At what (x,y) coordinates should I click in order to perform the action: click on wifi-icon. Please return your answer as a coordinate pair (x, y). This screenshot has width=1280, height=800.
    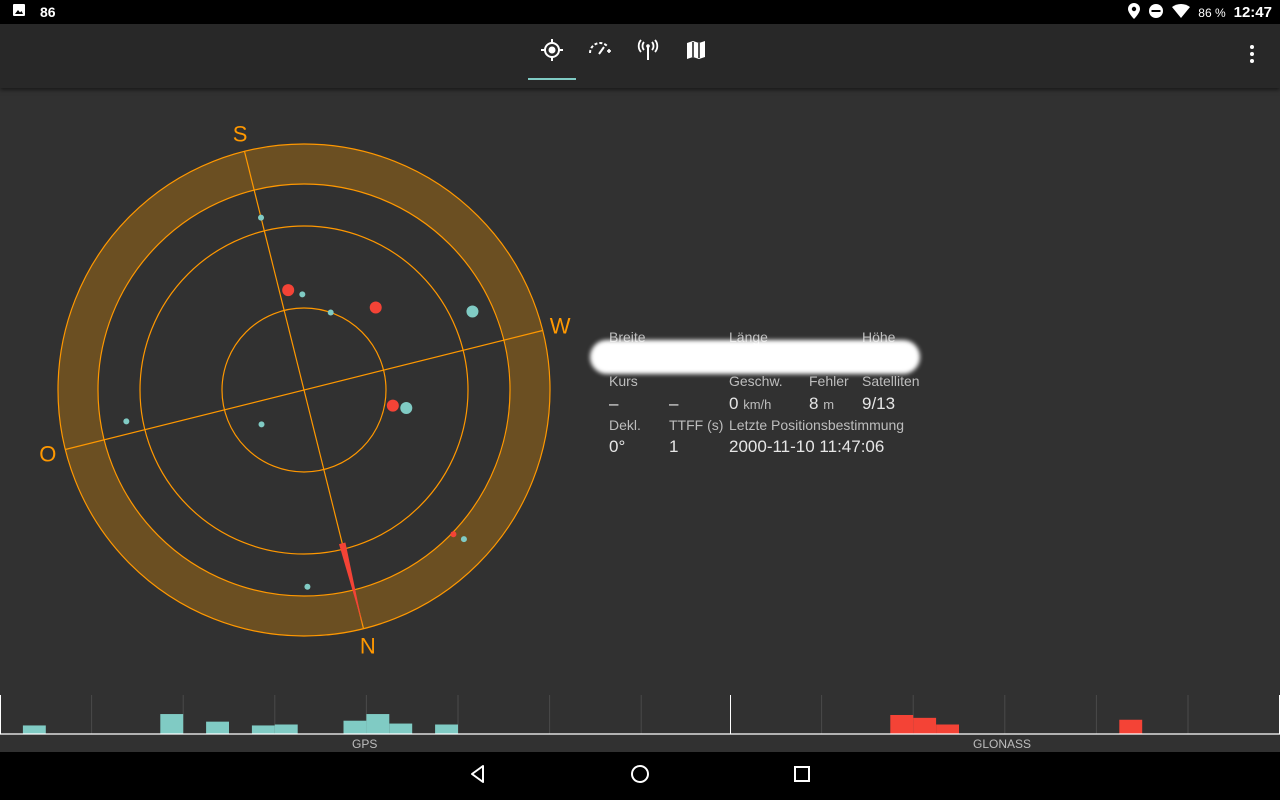
    Looking at the image, I should click on (1181, 12).